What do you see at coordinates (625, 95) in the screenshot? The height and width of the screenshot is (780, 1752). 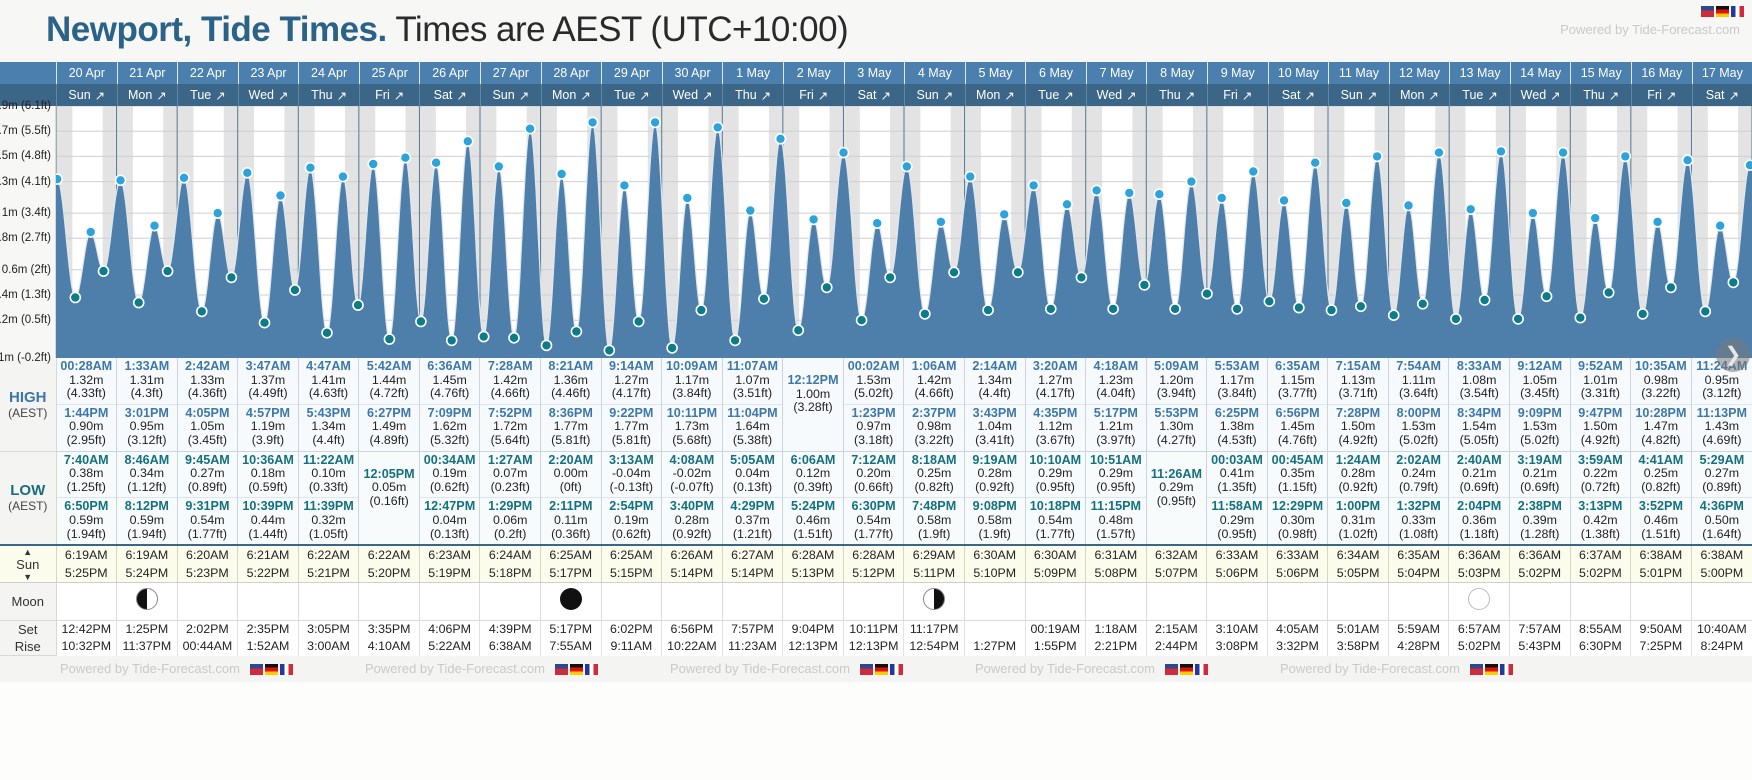 I see `weekday-label: Tue` at bounding box center [625, 95].